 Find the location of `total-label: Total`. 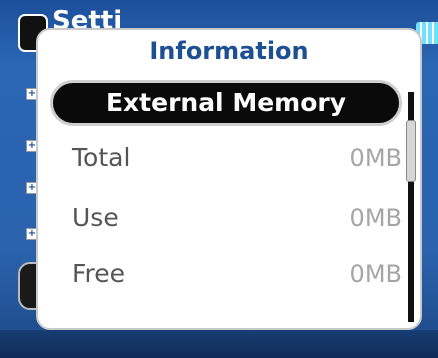

total-label: Total is located at coordinates (101, 157).